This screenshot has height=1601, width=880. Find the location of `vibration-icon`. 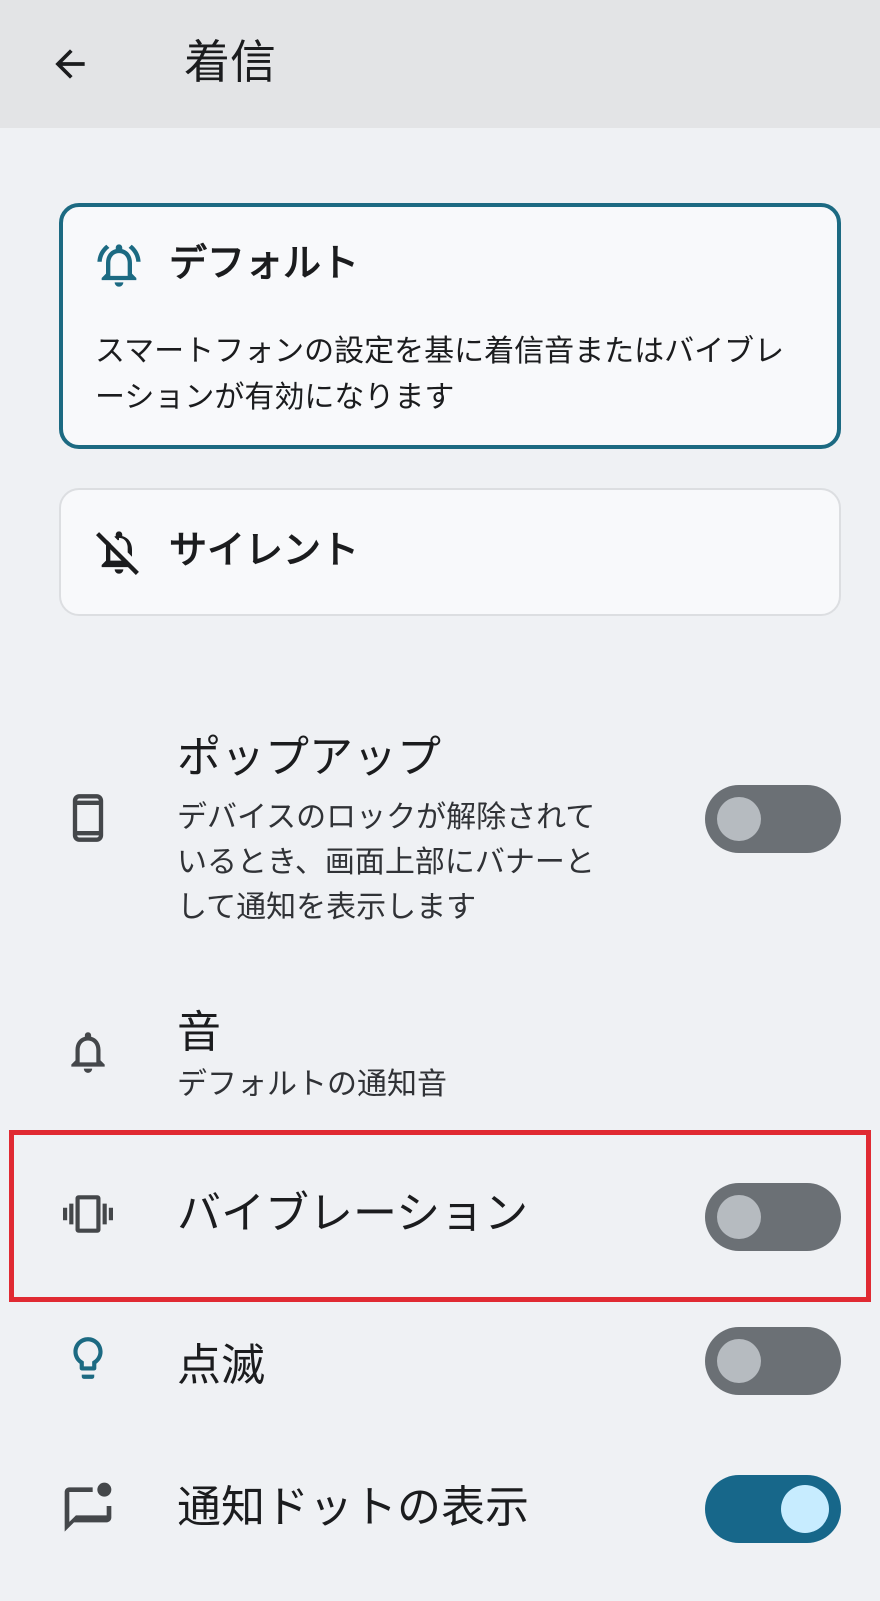

vibration-icon is located at coordinates (88, 1214).